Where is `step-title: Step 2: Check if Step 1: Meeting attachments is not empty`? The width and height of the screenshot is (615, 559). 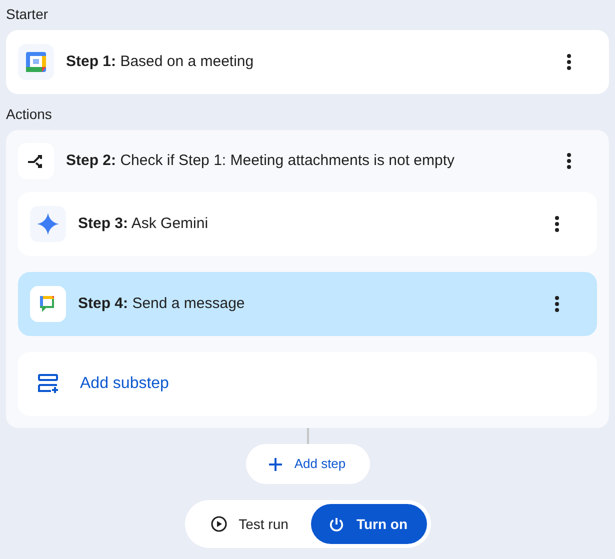 step-title: Step 2: Check if Step 1: Meeting attachments is not empty is located at coordinates (261, 160).